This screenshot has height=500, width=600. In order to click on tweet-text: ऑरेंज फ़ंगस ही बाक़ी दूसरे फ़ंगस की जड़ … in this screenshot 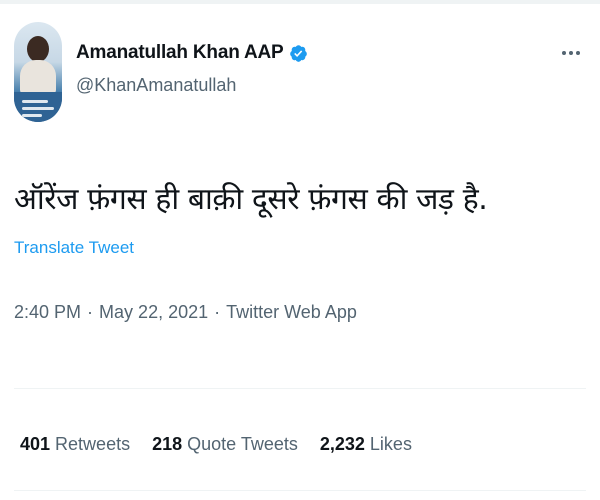, I will do `click(251, 199)`.